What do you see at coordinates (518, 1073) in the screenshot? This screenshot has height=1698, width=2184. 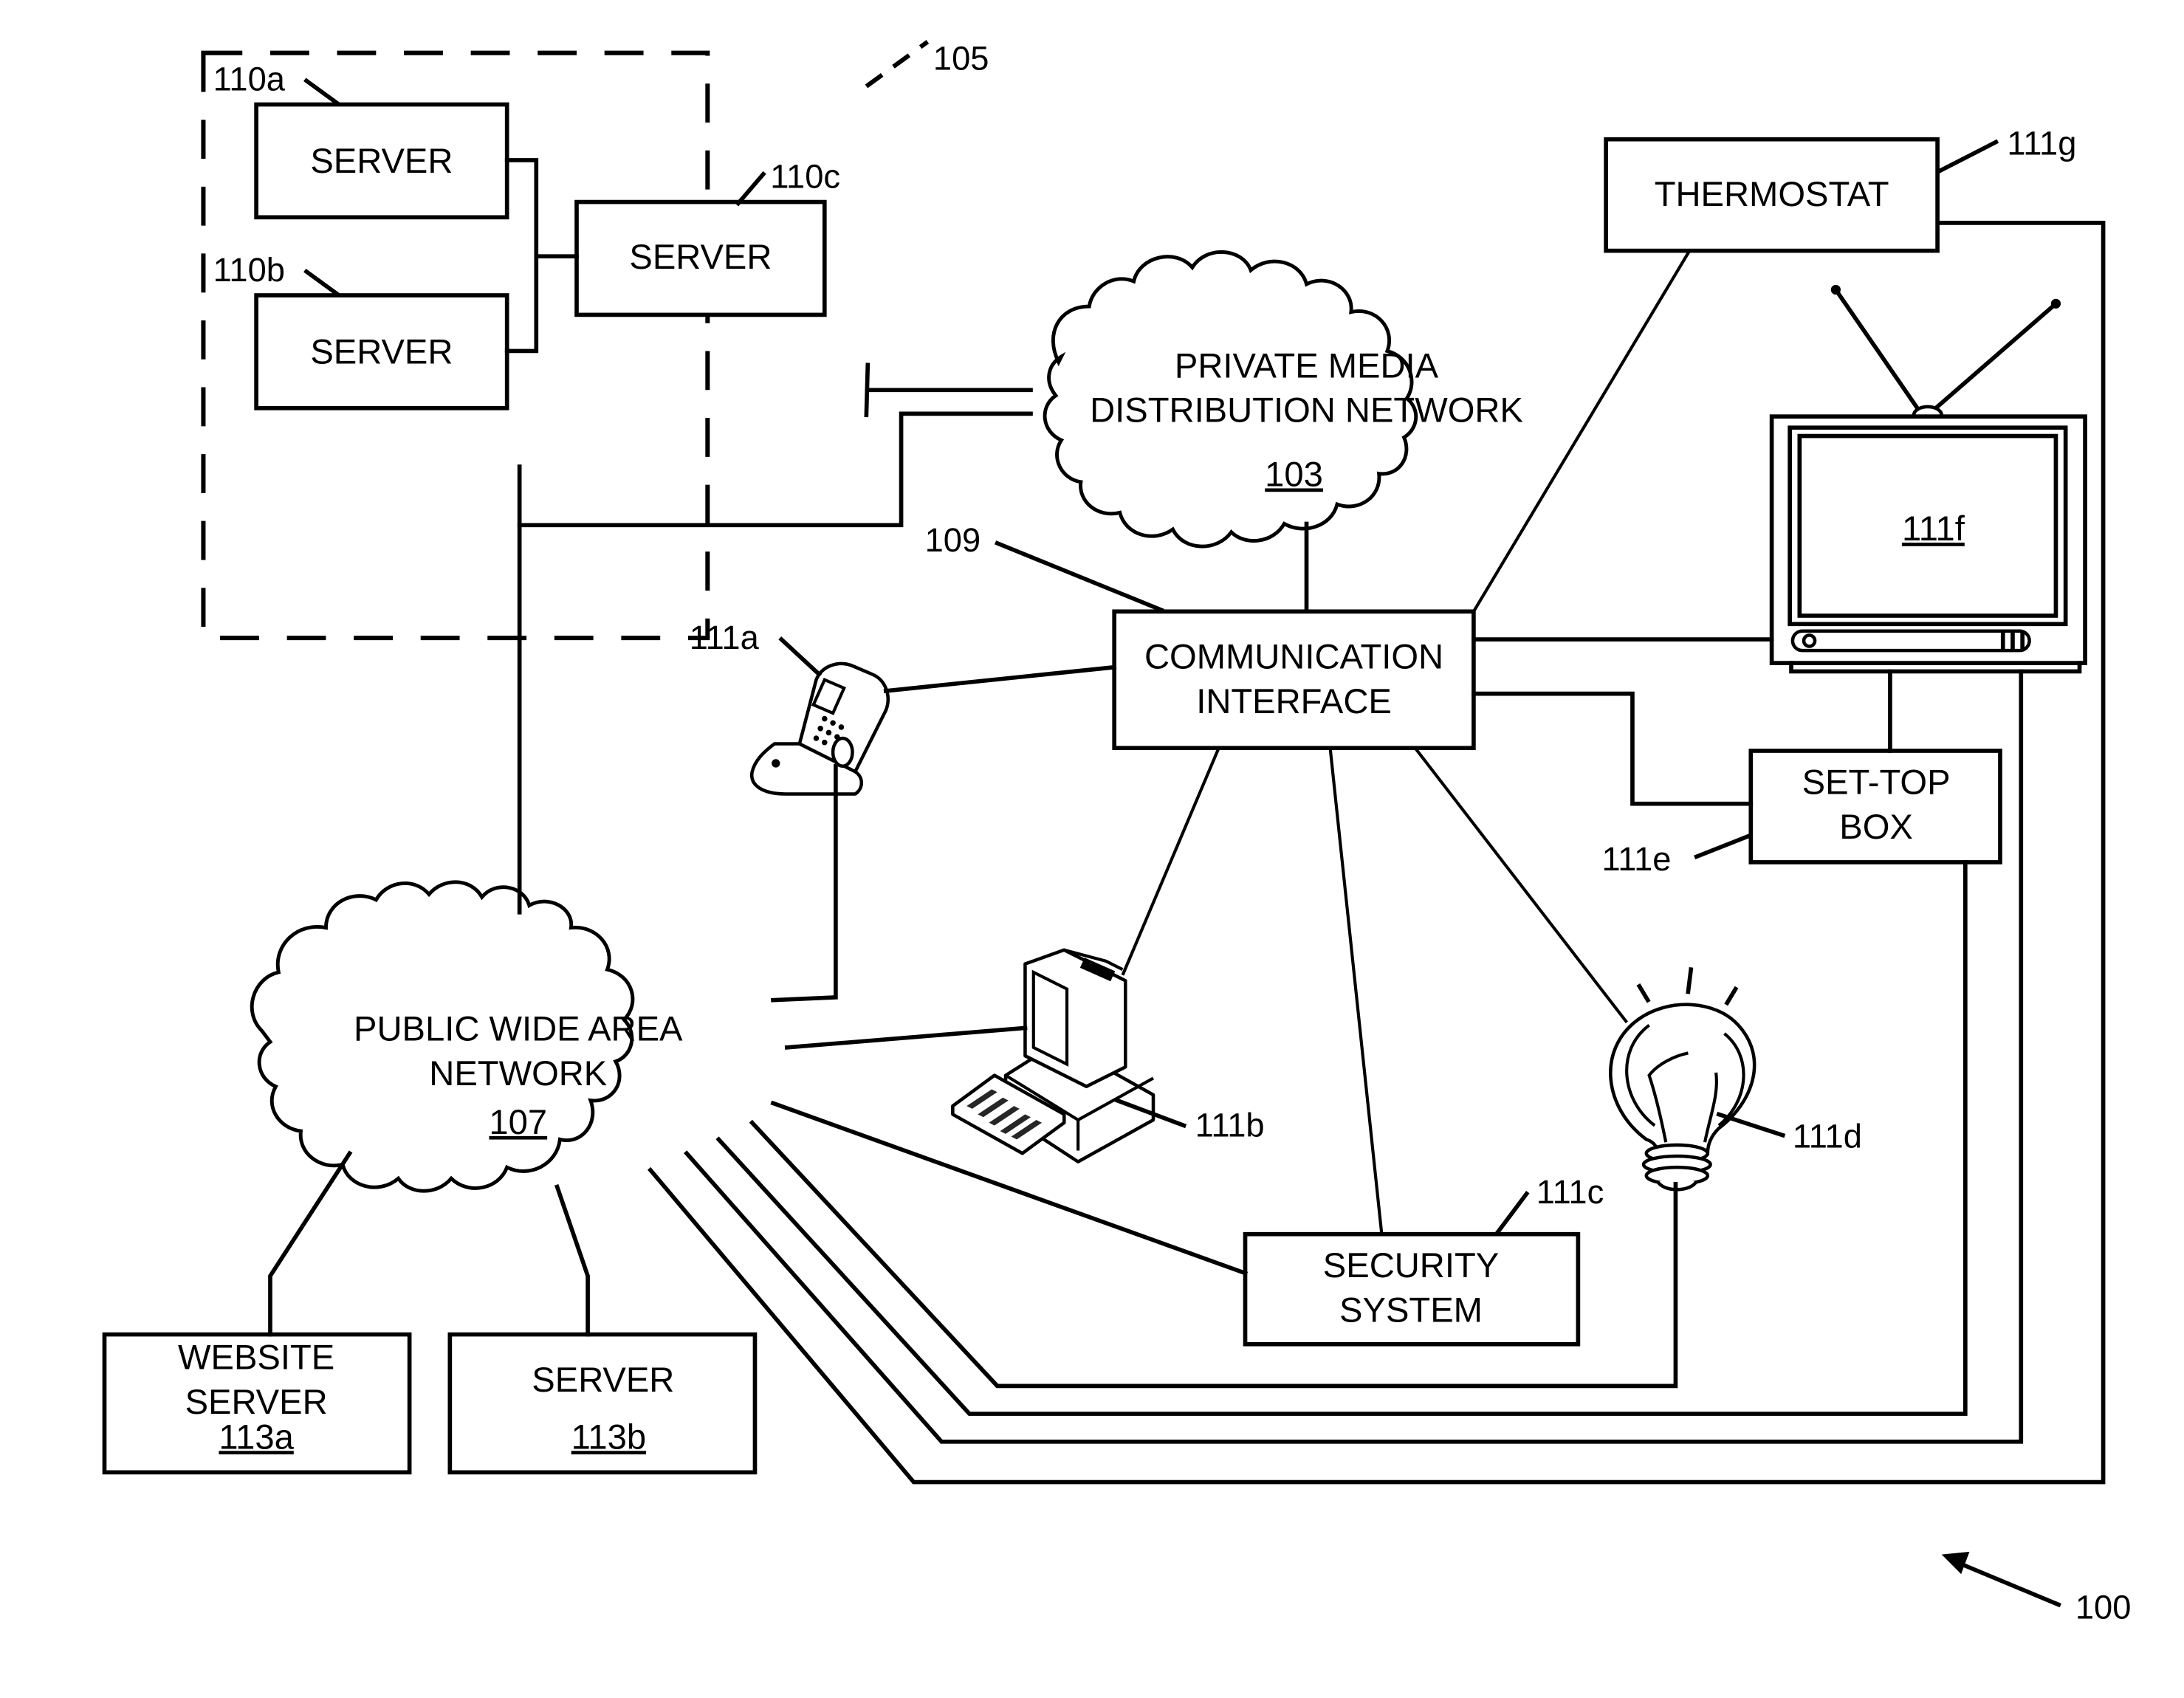 I see `public-network-line2: NETWORK` at bounding box center [518, 1073].